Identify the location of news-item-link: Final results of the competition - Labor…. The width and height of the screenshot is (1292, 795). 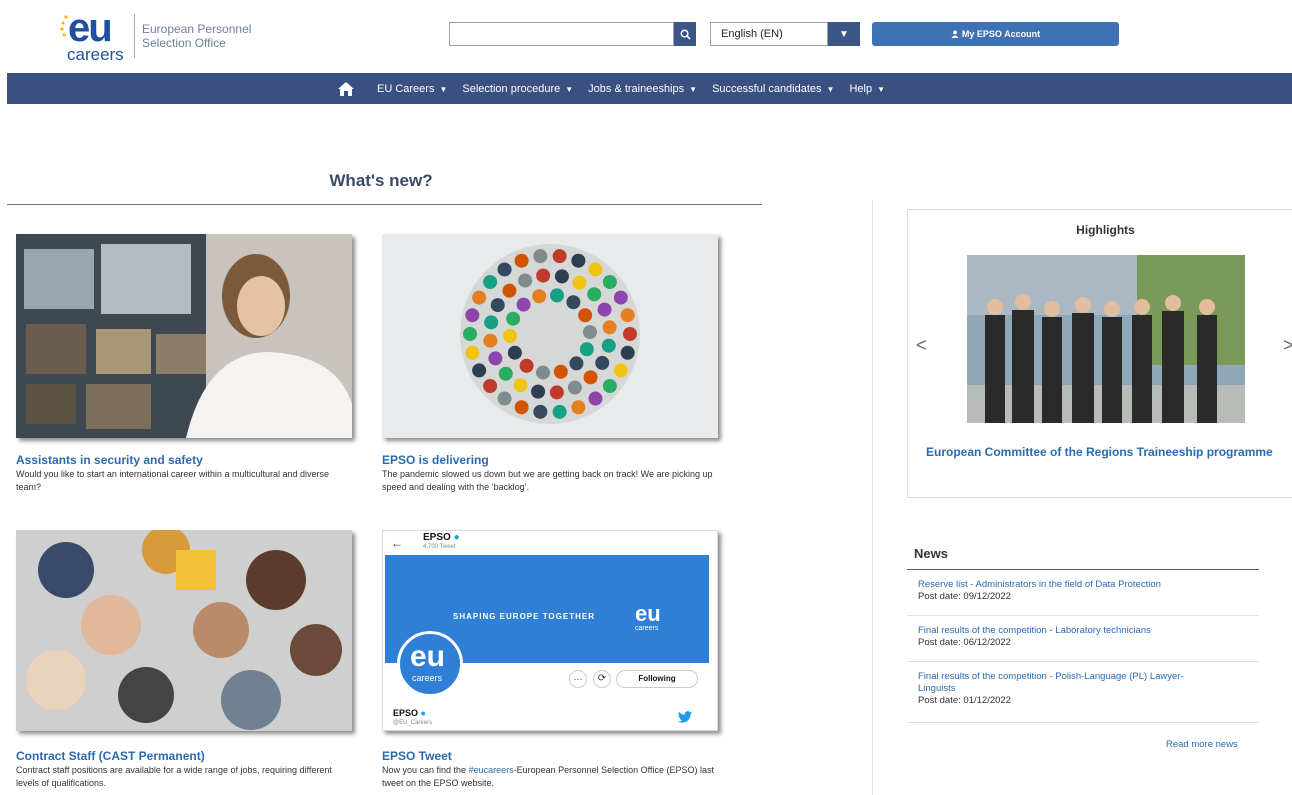
(1083, 631).